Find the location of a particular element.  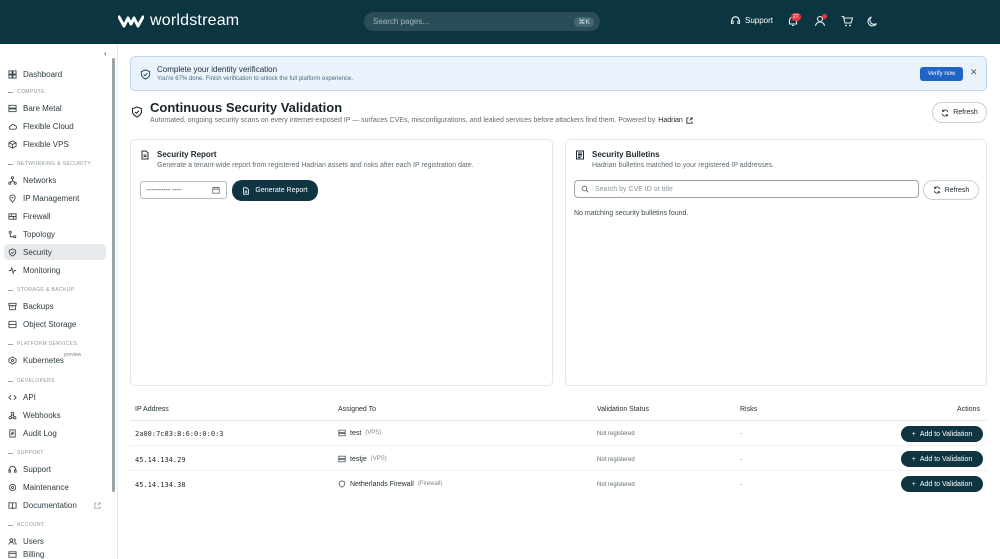

support-link: Support is located at coordinates (751, 20).